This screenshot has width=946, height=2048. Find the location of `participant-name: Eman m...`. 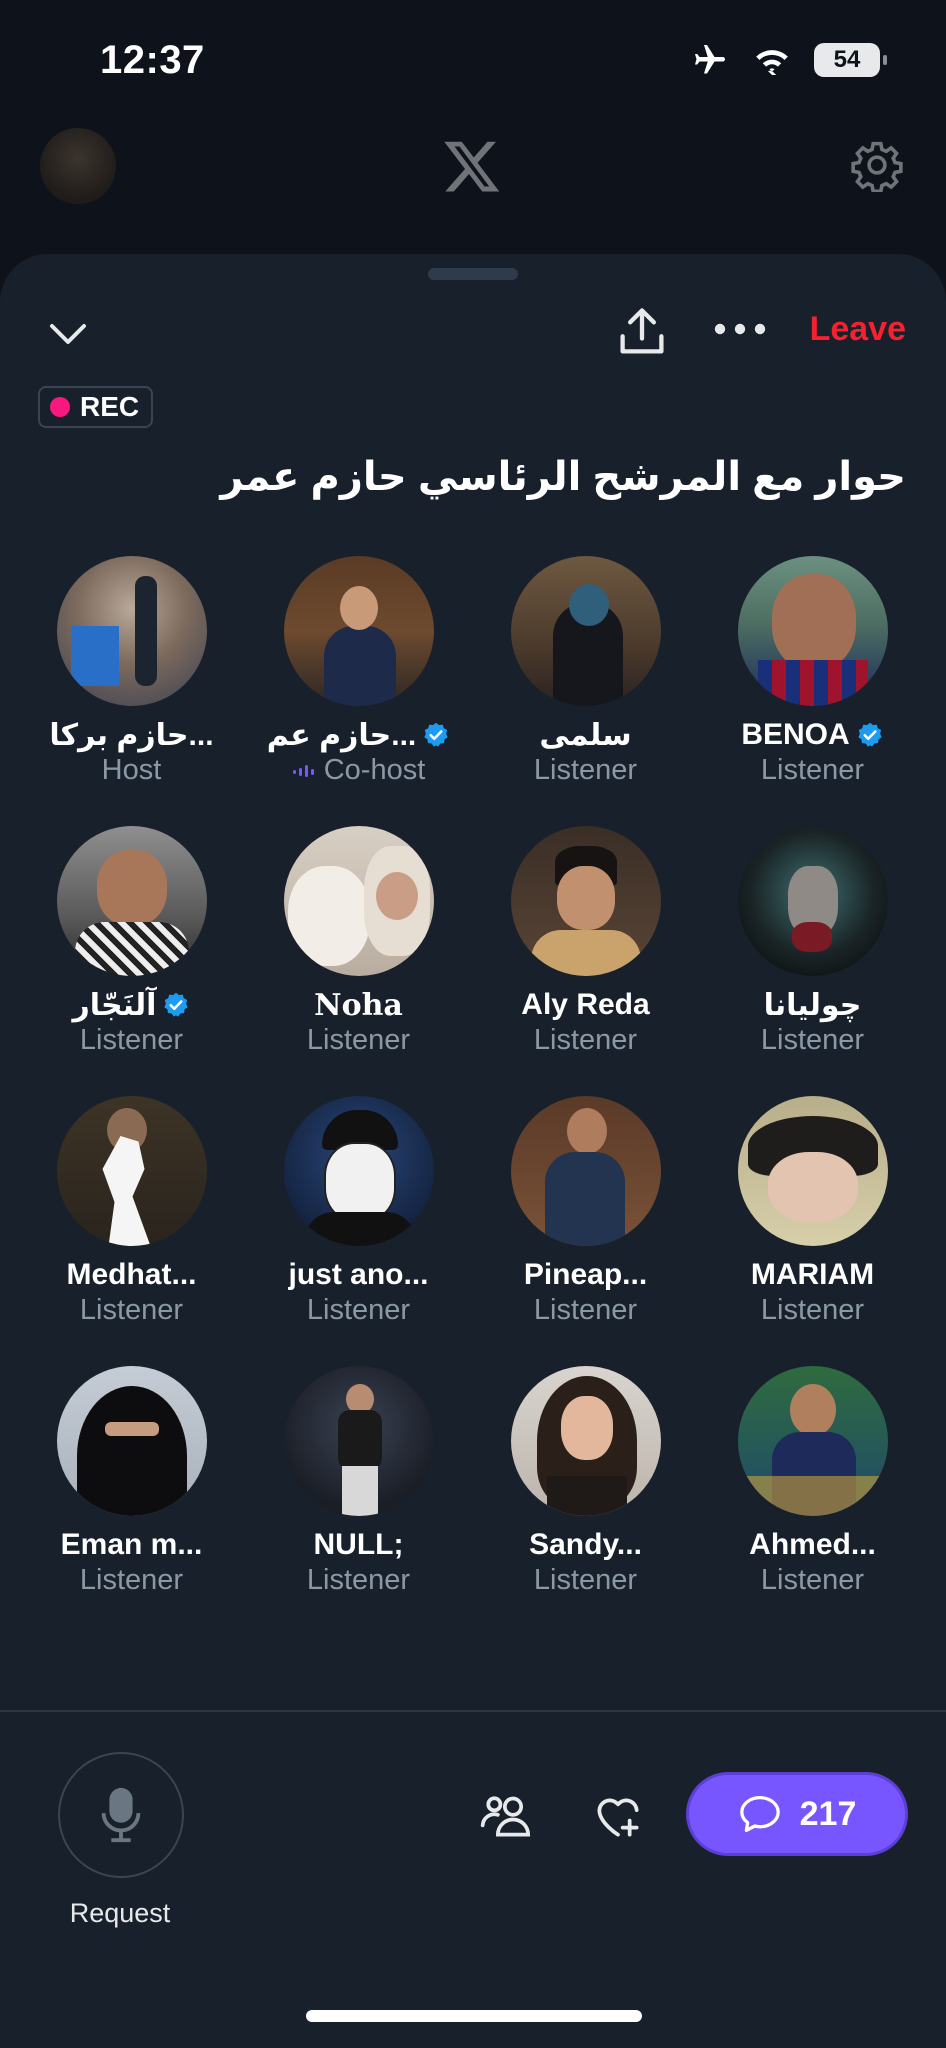

participant-name: Eman m... is located at coordinates (131, 1544).